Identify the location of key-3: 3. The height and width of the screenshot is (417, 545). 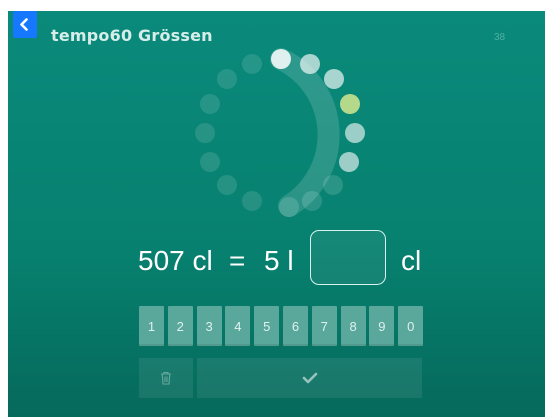
(209, 326).